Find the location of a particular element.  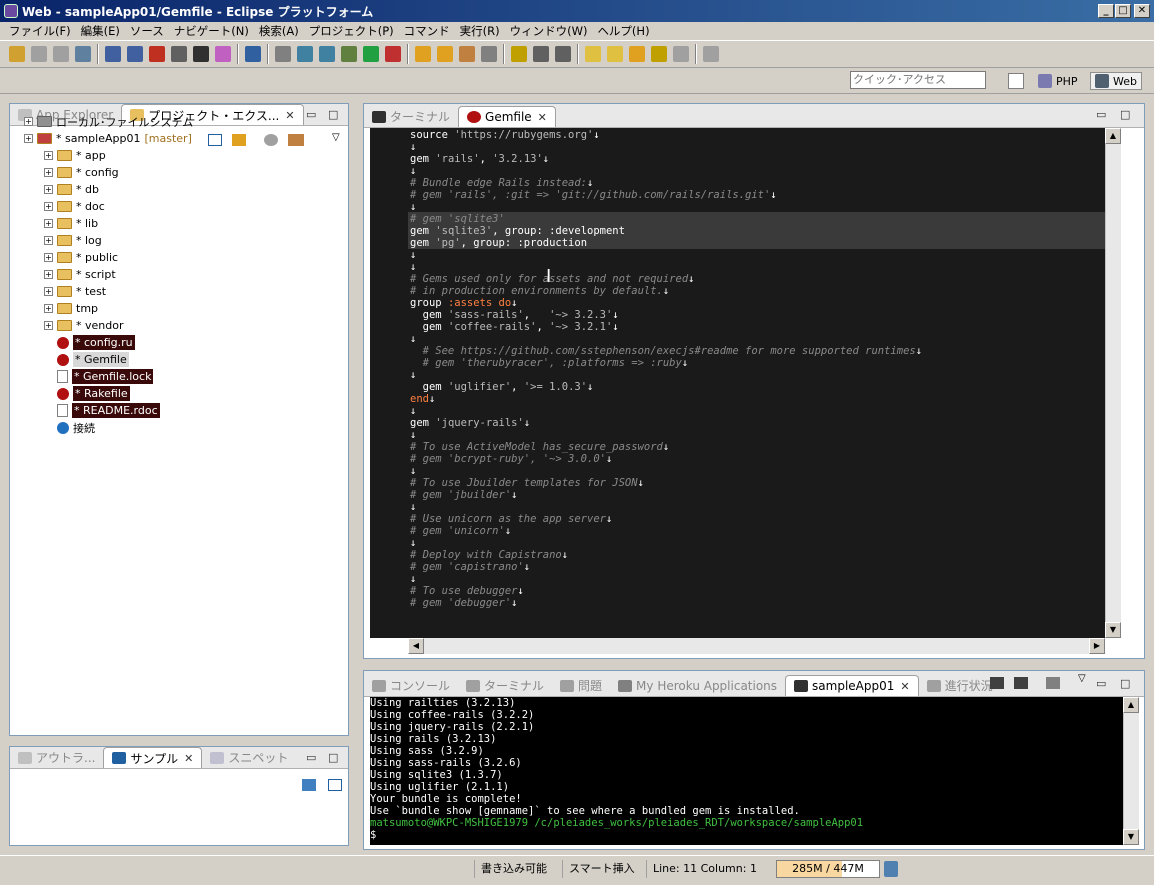

tab-sampleapp01: sampleApp01 ✕ is located at coordinates (852, 685).